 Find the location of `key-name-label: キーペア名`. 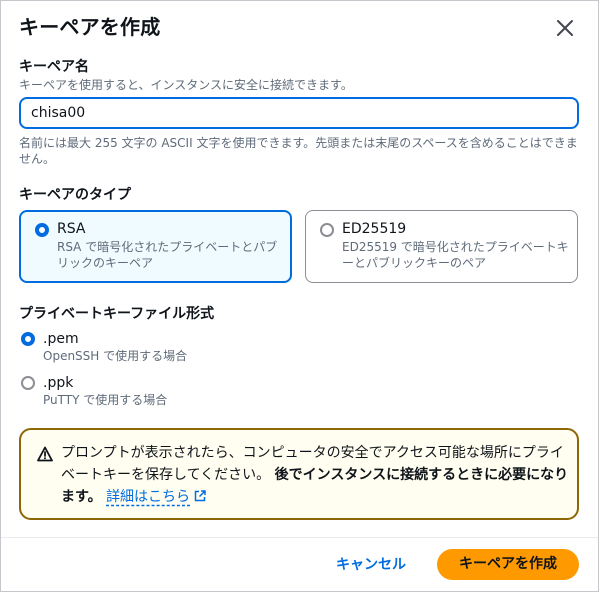

key-name-label: キーペア名 is located at coordinates (54, 67).